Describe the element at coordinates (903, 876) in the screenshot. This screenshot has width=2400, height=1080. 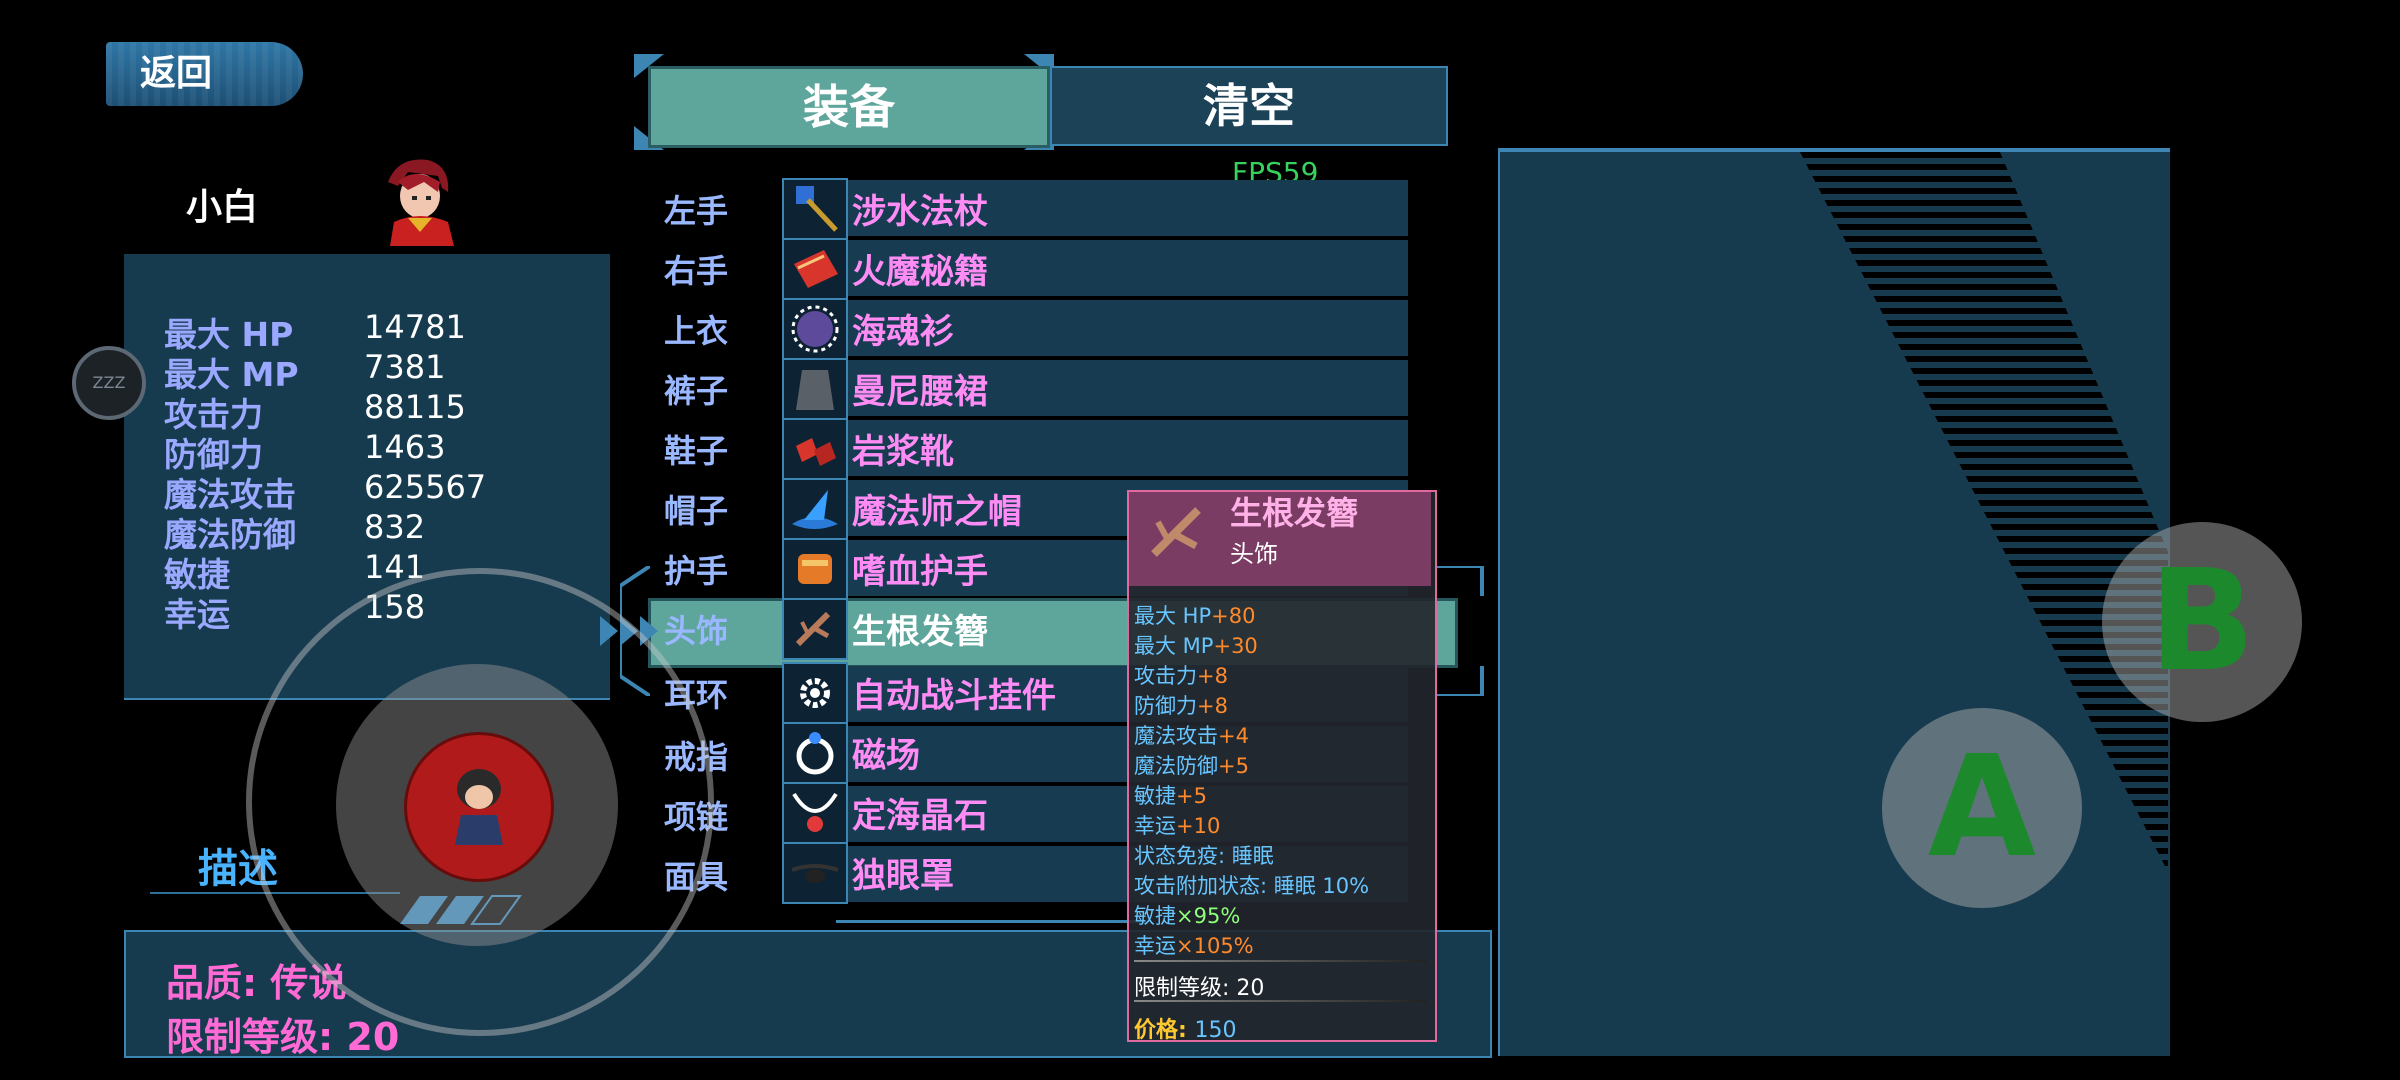
I see `item-name: 独眼罩` at that location.